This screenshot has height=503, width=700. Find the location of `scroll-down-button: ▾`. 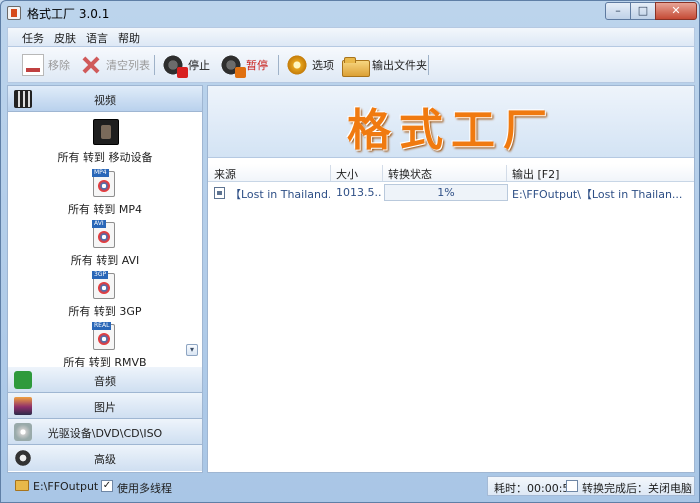

scroll-down-button: ▾ is located at coordinates (192, 350).